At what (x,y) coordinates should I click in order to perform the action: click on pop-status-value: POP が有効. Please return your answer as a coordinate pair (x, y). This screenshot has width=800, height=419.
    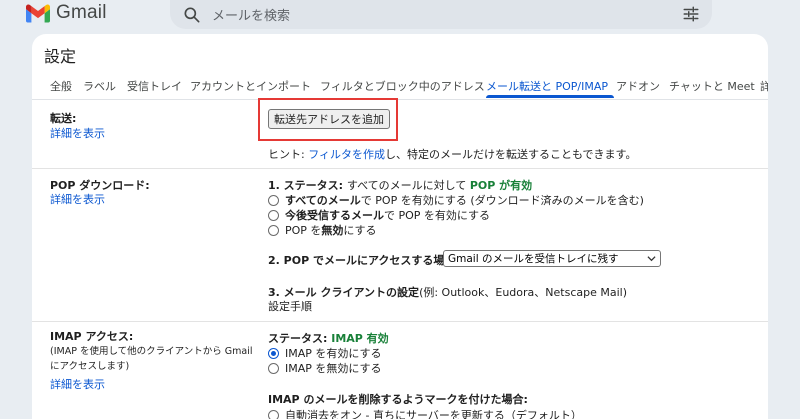
    Looking at the image, I should click on (501, 185).